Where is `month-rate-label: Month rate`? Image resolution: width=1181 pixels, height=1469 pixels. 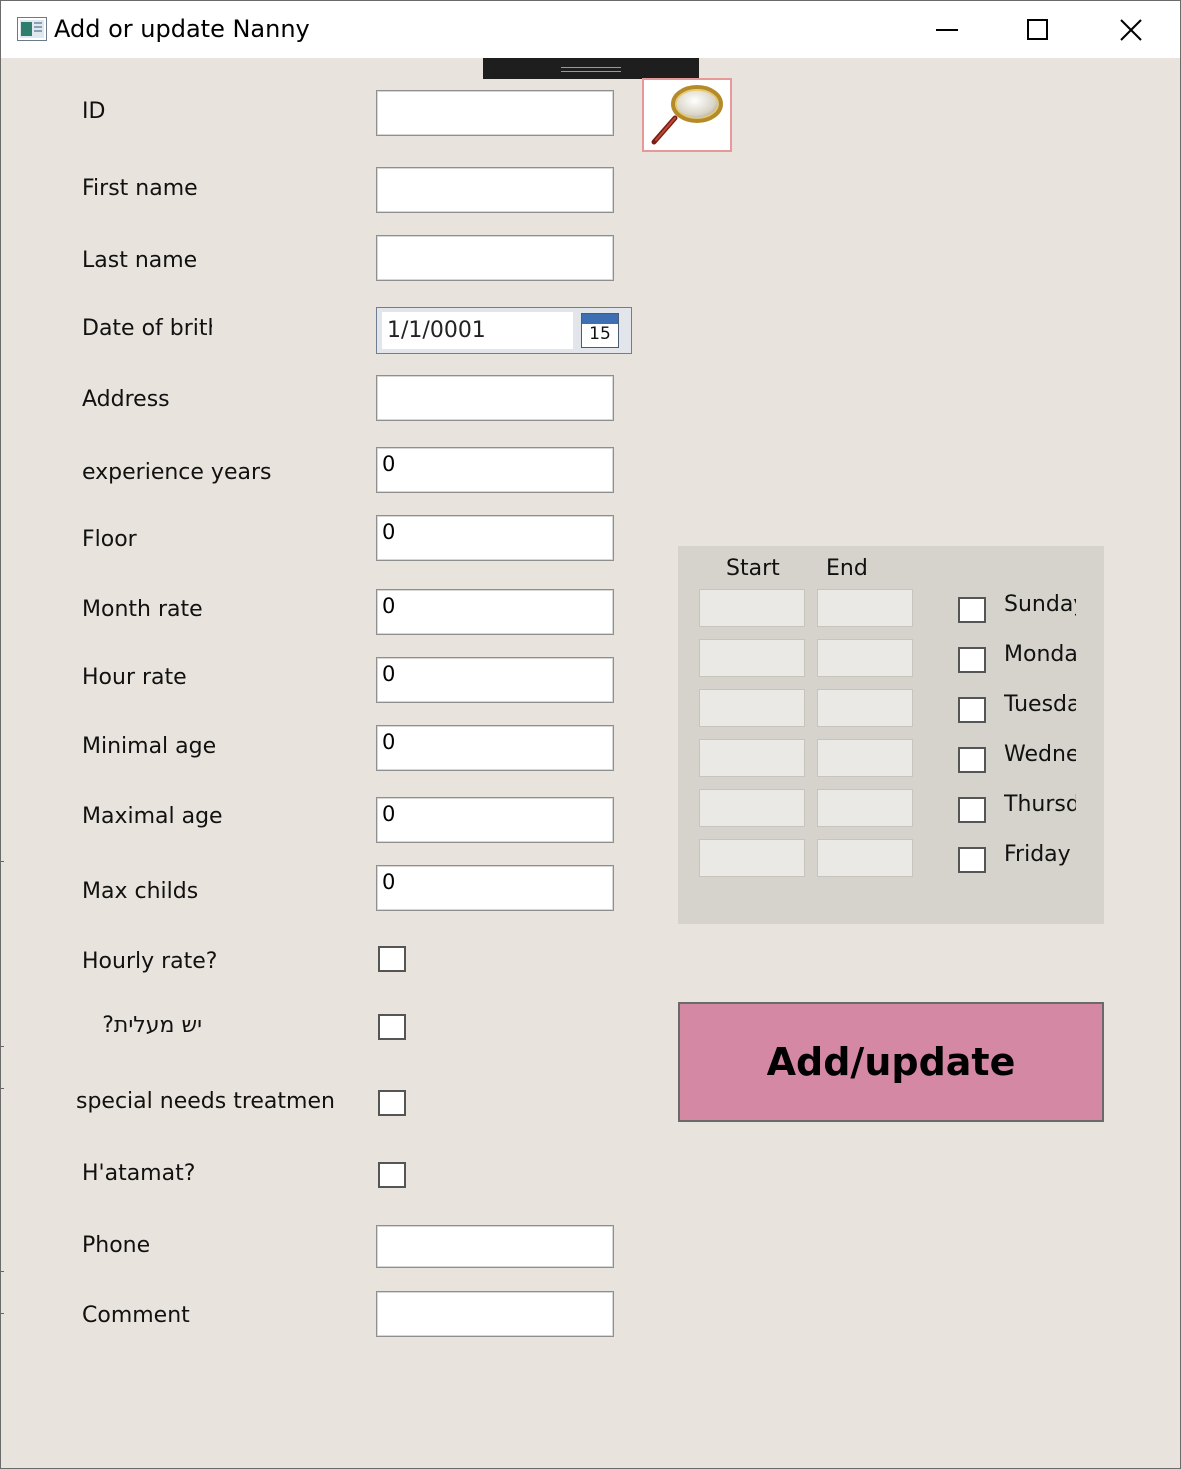 month-rate-label: Month rate is located at coordinates (142, 609).